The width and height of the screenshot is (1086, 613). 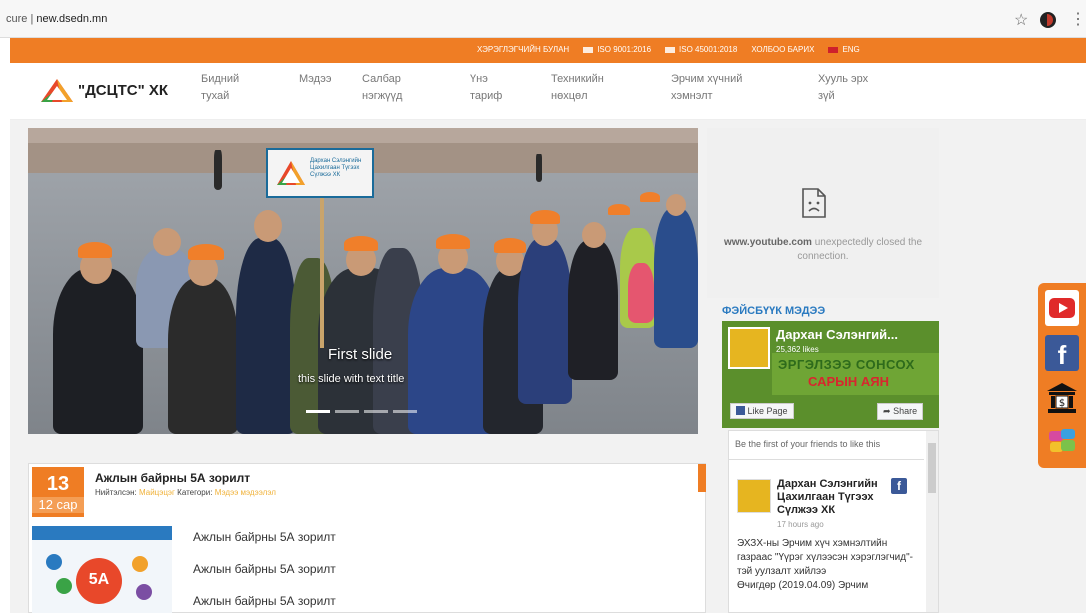 I want to click on uk-flag-icon, so click(x=833, y=49).